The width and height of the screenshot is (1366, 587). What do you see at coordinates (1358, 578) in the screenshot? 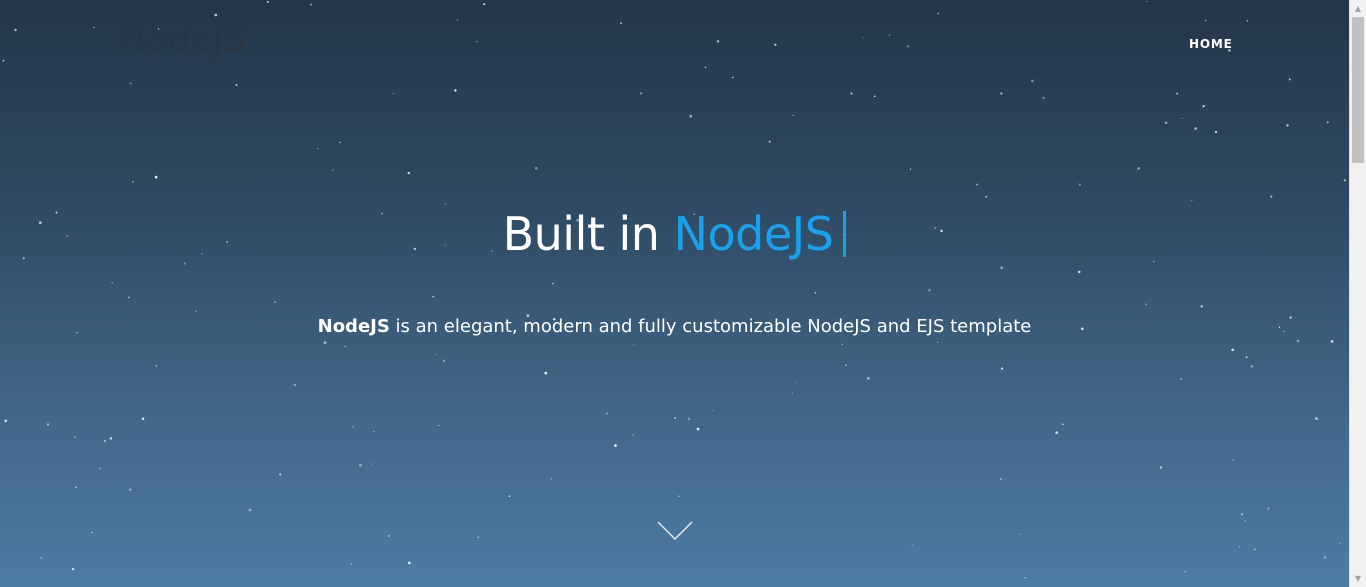
I see `scroll-down-arrow-icon: ▼` at bounding box center [1358, 578].